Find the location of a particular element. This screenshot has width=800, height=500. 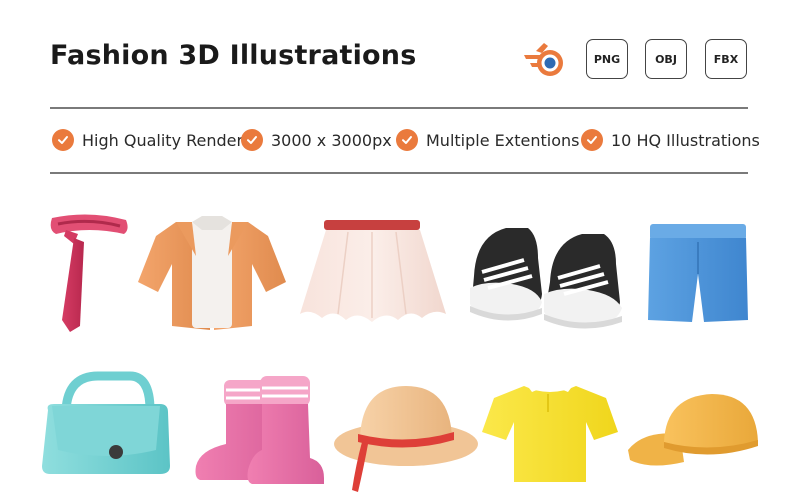

feature-item: 10 HQ Illustrations is located at coordinates (670, 140).